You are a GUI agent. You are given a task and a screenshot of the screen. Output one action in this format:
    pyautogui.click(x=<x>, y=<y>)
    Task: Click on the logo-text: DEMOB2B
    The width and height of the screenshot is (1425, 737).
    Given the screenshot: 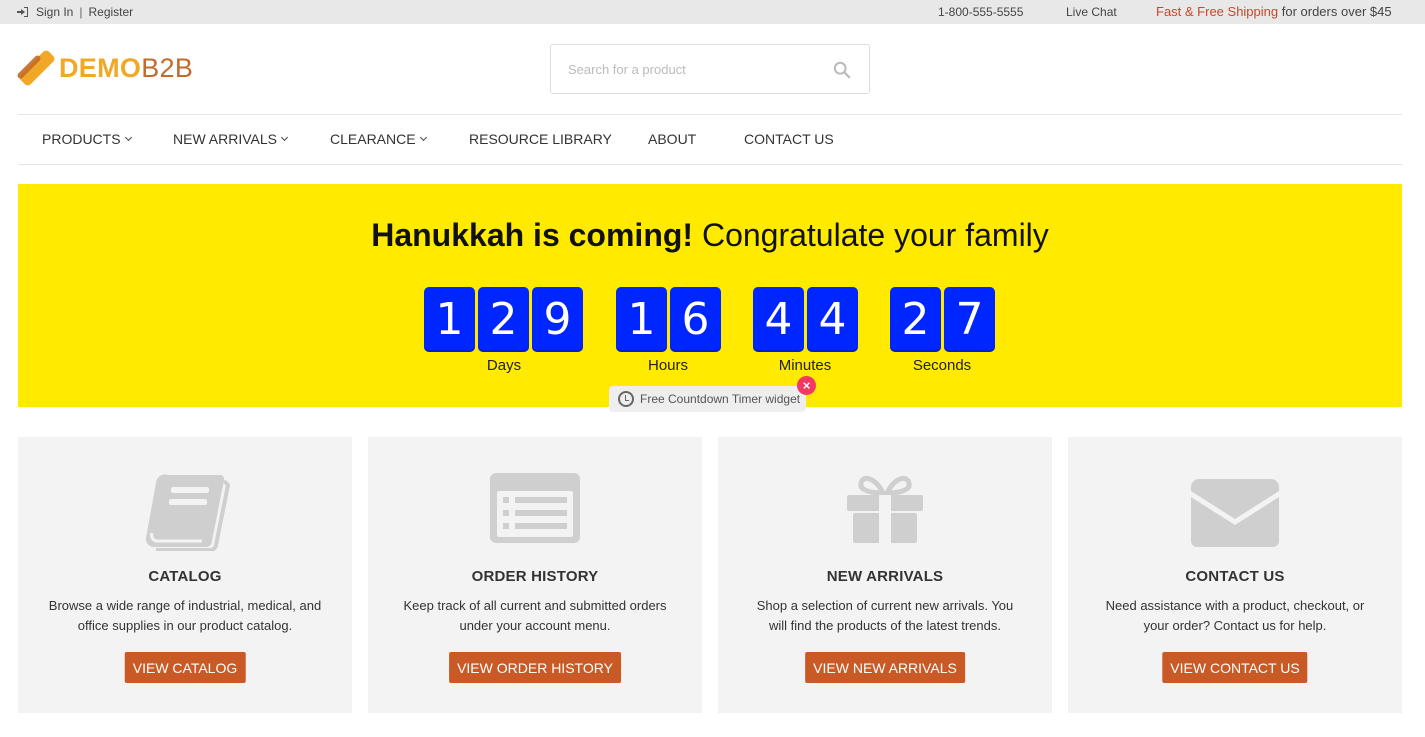 What is the action you would take?
    pyautogui.click(x=126, y=68)
    